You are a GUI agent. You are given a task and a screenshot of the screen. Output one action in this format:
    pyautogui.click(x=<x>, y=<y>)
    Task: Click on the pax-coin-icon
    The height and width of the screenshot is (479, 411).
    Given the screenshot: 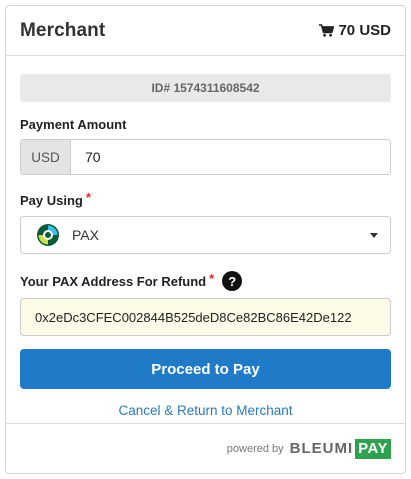 What is the action you would take?
    pyautogui.click(x=48, y=235)
    